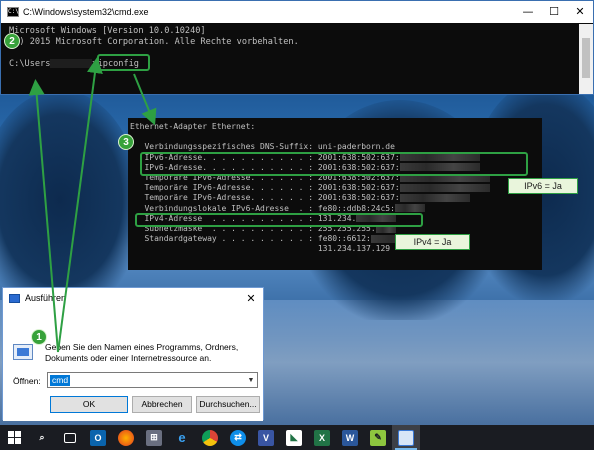 The height and width of the screenshot is (450, 594). I want to click on project-button: ◣, so click(294, 437).